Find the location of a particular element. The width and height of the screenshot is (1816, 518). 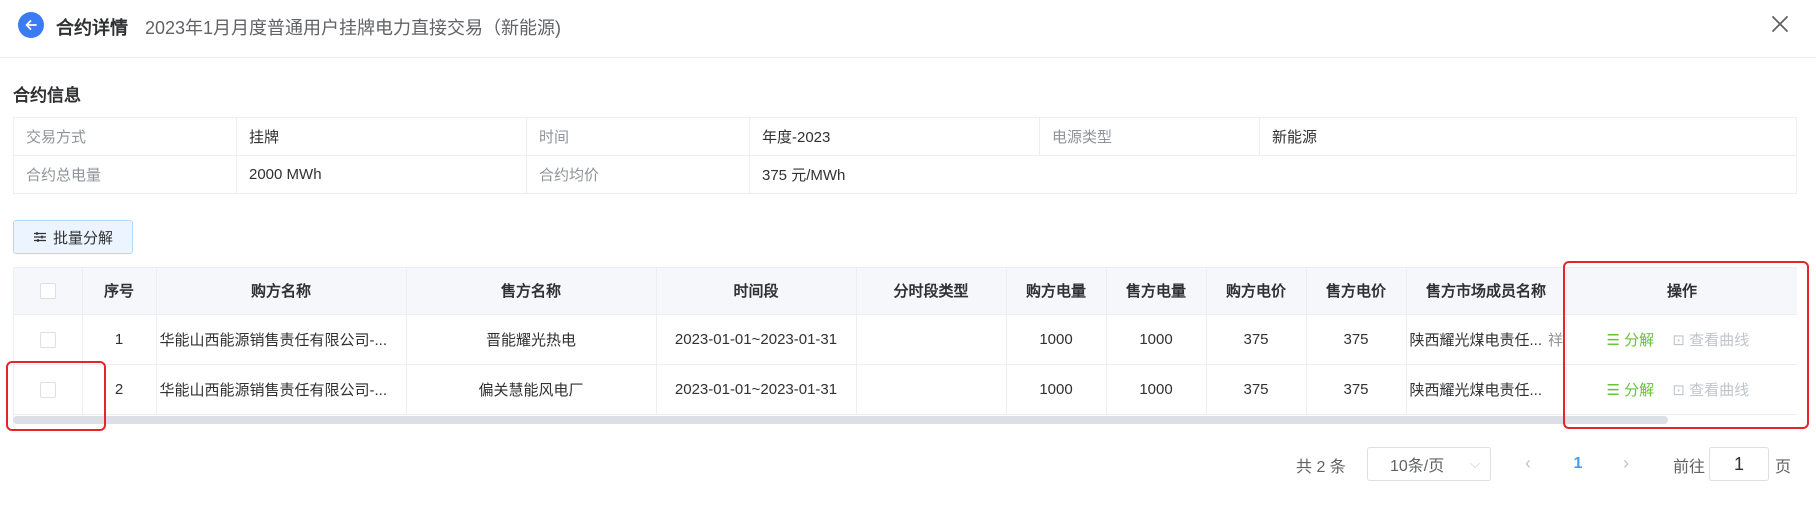

contract-name: 2023年1月月度普通用户挂牌电力直接交易（新能源) is located at coordinates (353, 28).